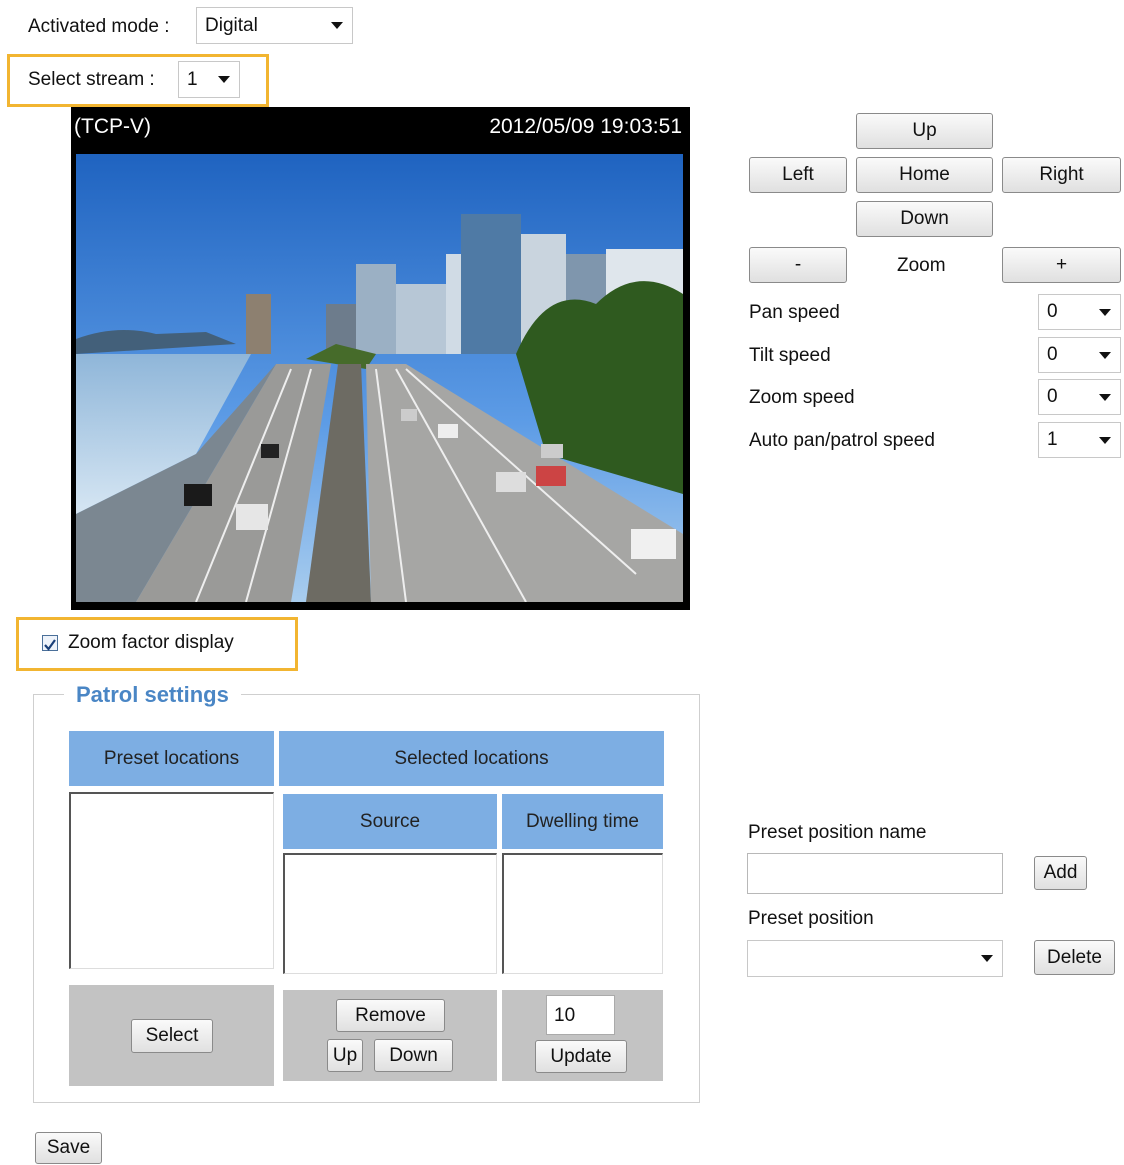 The image size is (1124, 1165). What do you see at coordinates (565, 1015) in the screenshot?
I see `dwelling-time-value: 10` at bounding box center [565, 1015].